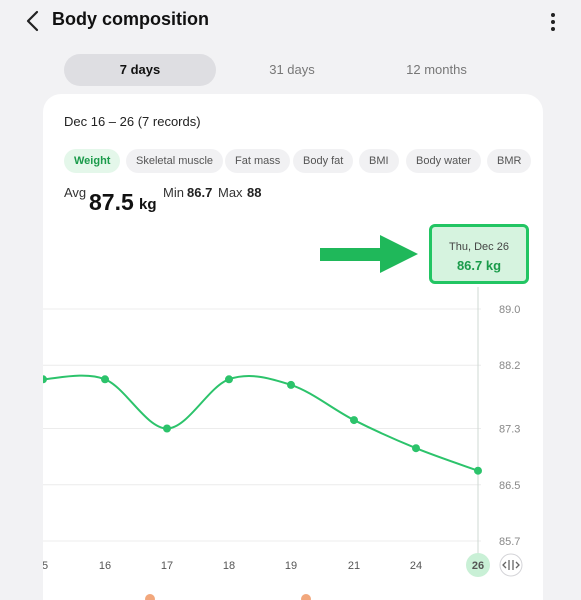 The width and height of the screenshot is (581, 600). I want to click on x-tick-label: 17, so click(167, 566).